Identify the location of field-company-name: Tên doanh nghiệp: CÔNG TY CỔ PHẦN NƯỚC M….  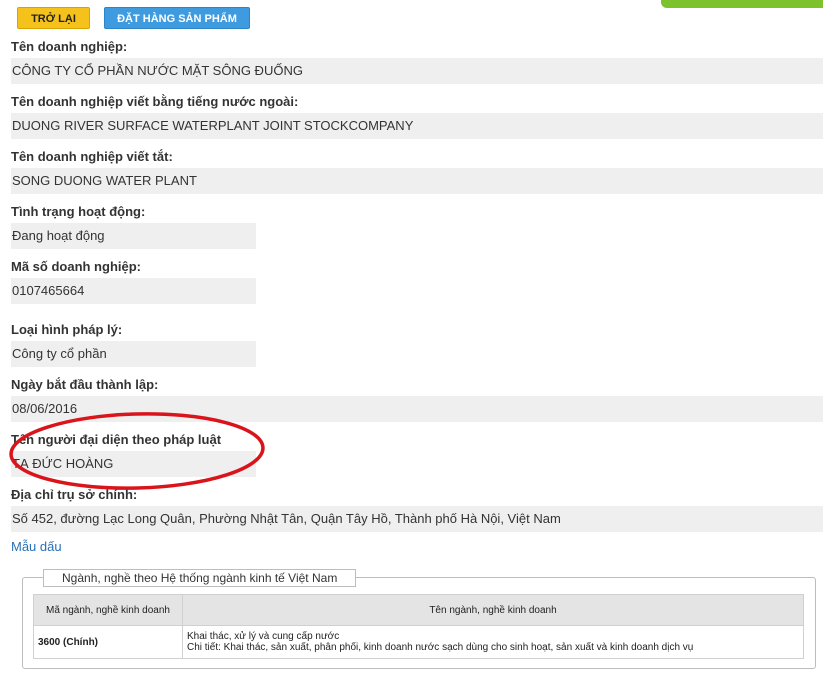
(417, 61).